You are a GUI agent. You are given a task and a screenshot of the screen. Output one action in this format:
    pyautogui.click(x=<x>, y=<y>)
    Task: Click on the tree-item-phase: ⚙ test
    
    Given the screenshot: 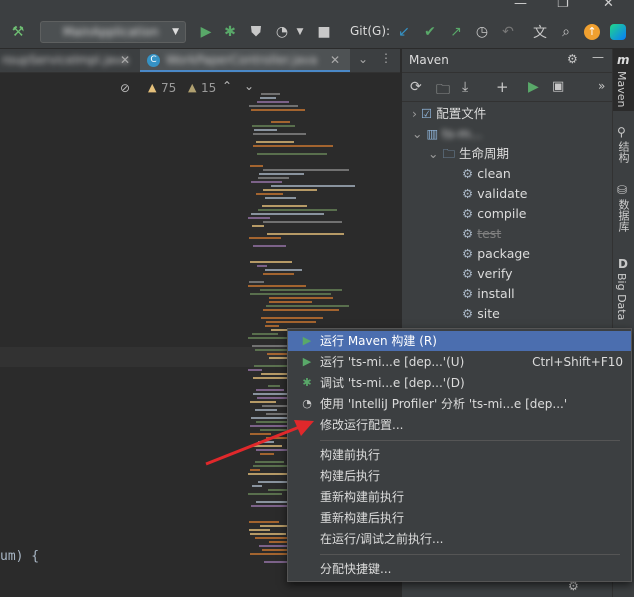 What is the action you would take?
    pyautogui.click(x=481, y=234)
    